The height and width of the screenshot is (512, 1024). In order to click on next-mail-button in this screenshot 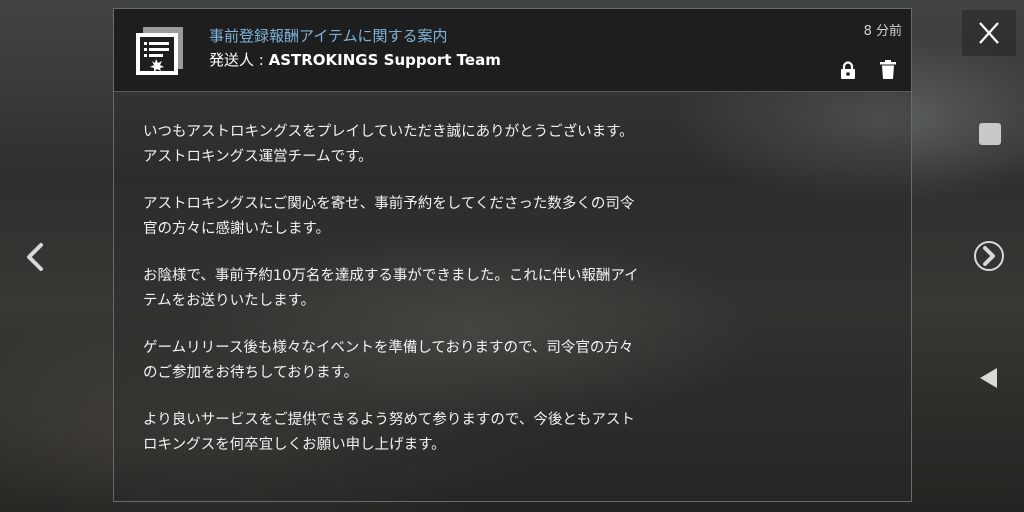, I will do `click(989, 256)`.